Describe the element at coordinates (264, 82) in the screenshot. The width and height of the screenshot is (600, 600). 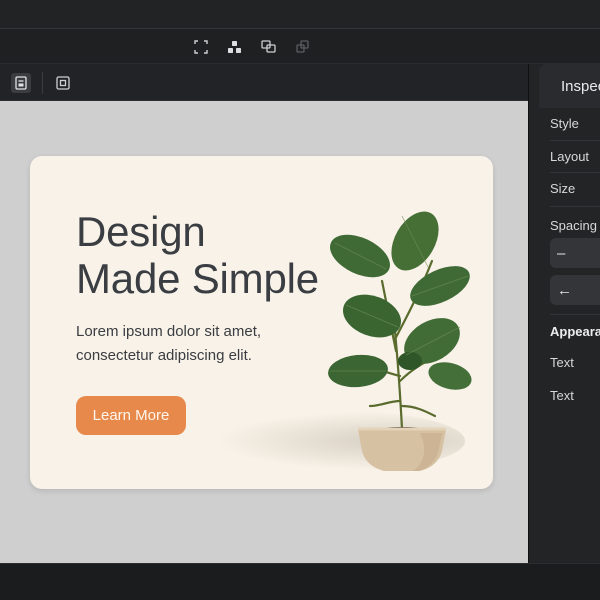
I see `canvas-toolbar` at that location.